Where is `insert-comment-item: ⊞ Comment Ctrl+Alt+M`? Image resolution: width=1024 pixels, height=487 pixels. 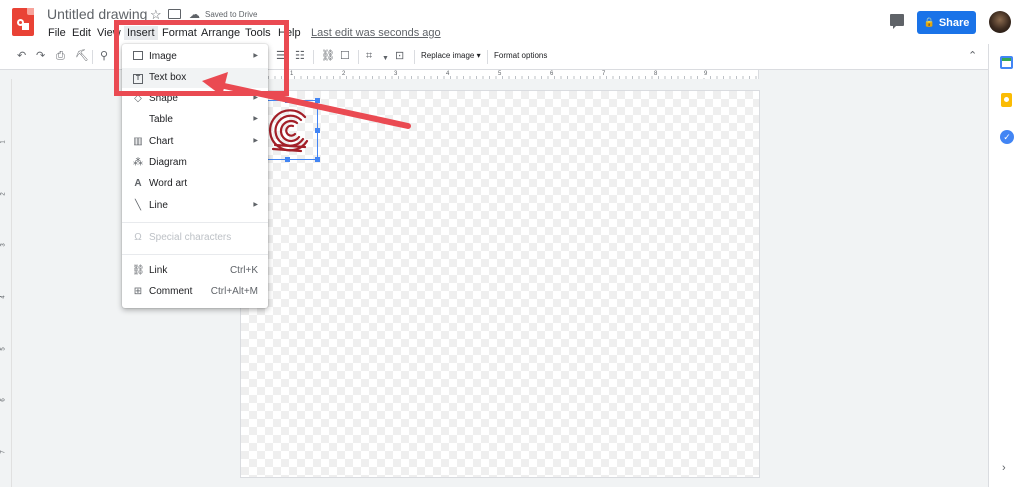 insert-comment-item: ⊞ Comment Ctrl+Alt+M is located at coordinates (195, 292).